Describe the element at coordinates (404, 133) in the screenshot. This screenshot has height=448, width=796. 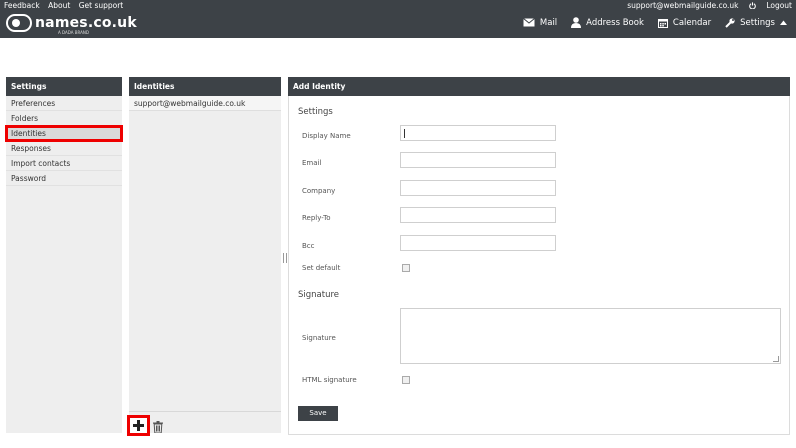
I see `text-caret` at that location.